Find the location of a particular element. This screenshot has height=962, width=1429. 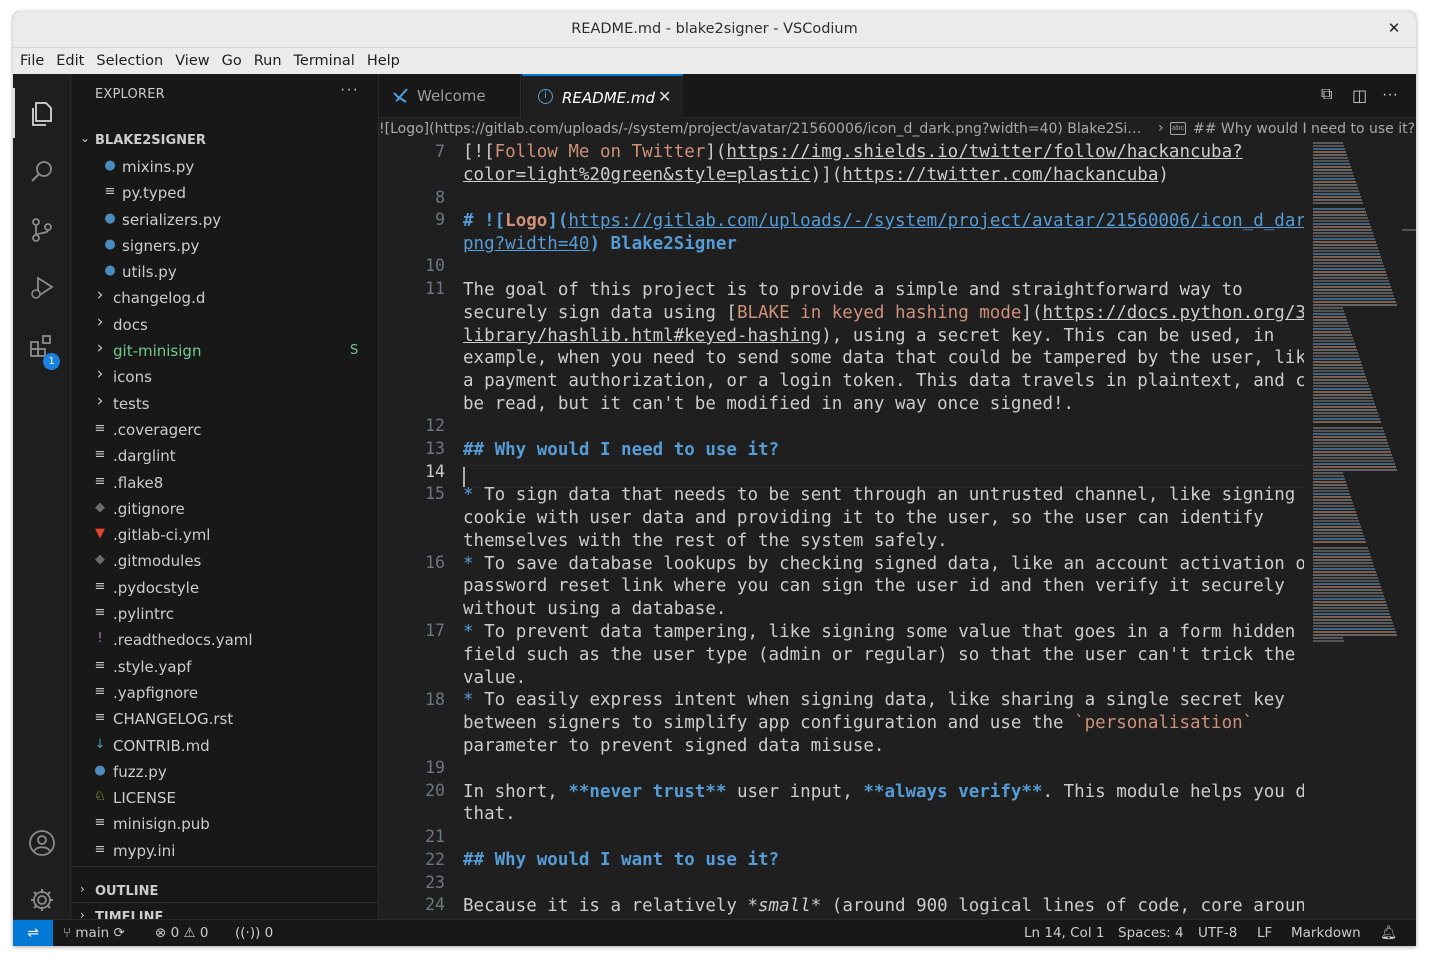

file-tree-item: ≡ .yapfignore is located at coordinates (225, 693).